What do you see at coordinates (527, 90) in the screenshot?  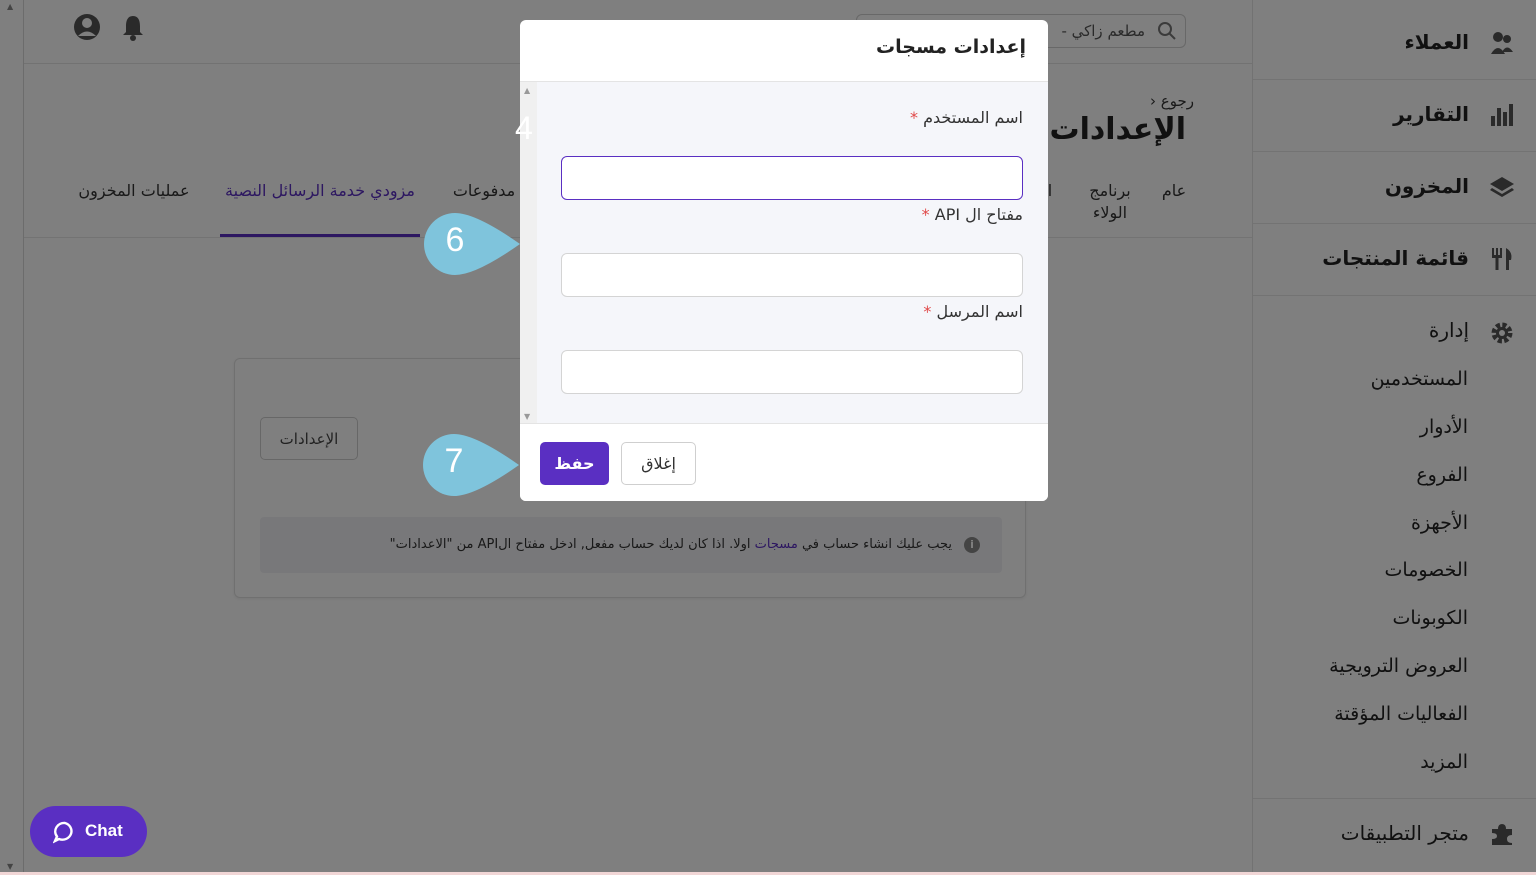 I see `scroll-up-arrow-icon: ▲` at bounding box center [527, 90].